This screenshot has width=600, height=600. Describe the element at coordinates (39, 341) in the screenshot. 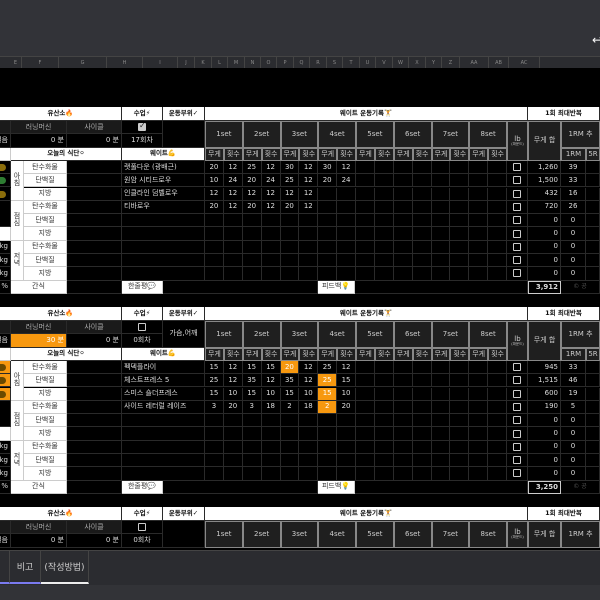

I see `treadmill-minutes: 30 분` at that location.